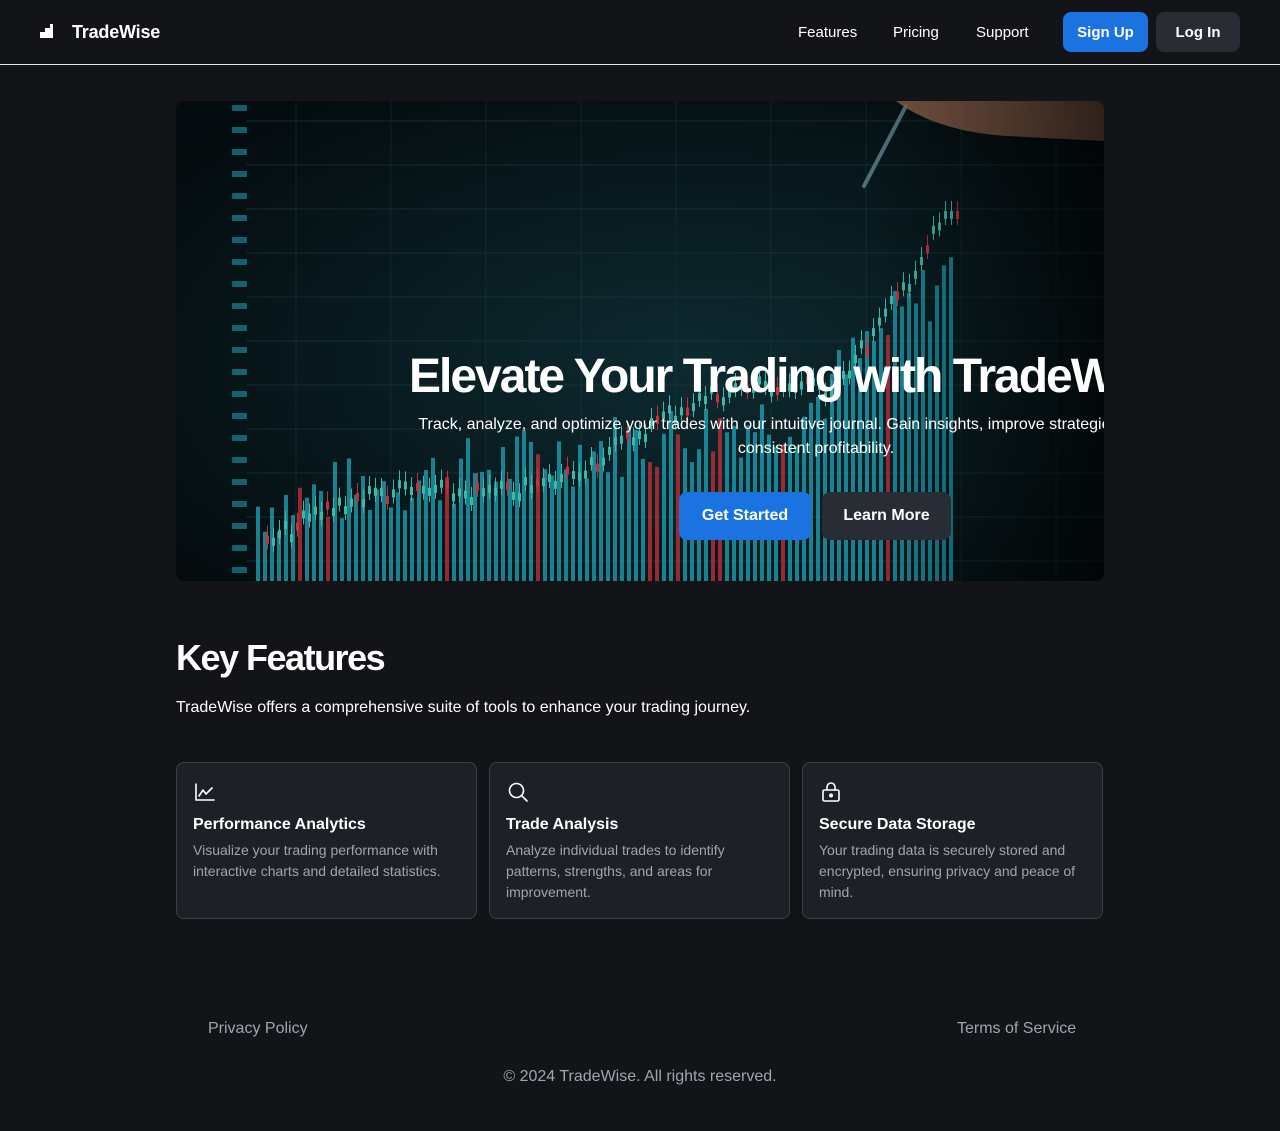 Image resolution: width=1280 pixels, height=1131 pixels. What do you see at coordinates (640, 1076) in the screenshot?
I see `copyright-text: © 2024 TradeWise. All rights reserved.` at bounding box center [640, 1076].